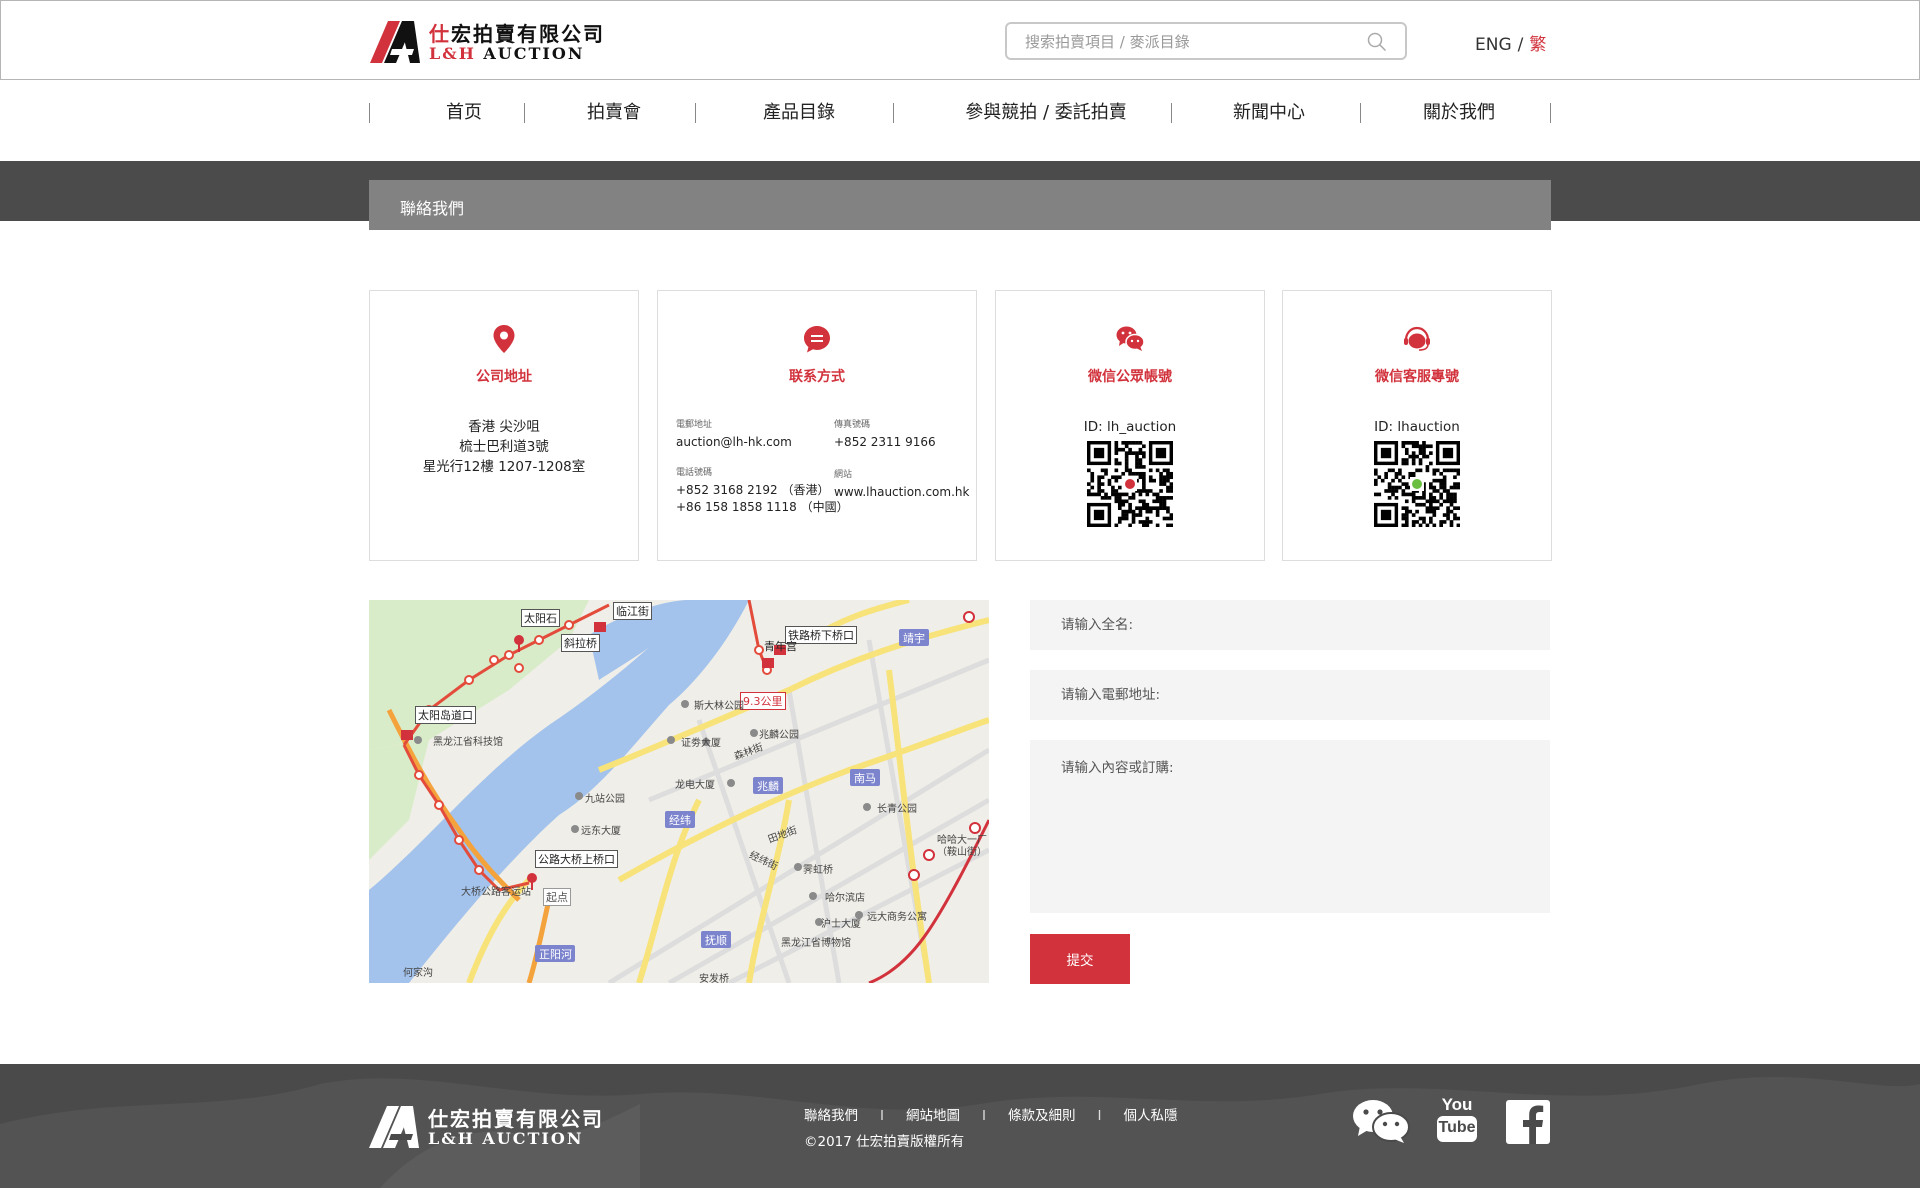 Image resolution: width=1920 pixels, height=1188 pixels. Describe the element at coordinates (468, 742) in the screenshot. I see `map-label: 黑龙江省科技馆` at that location.